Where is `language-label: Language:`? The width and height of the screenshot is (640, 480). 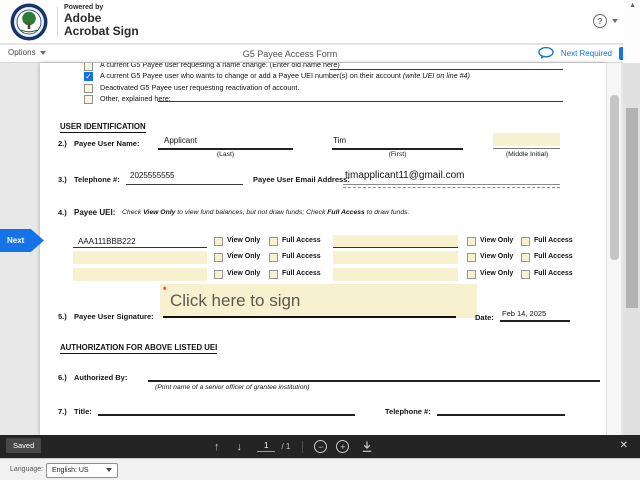
language-label: Language: is located at coordinates (27, 469).